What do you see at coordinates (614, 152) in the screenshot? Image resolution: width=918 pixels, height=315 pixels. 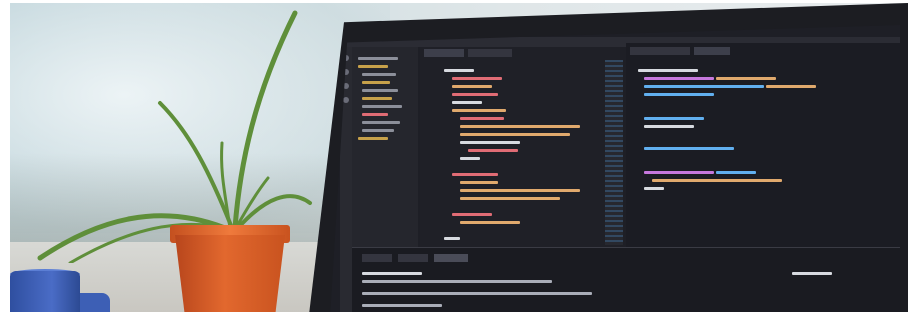 I see `minimap` at bounding box center [614, 152].